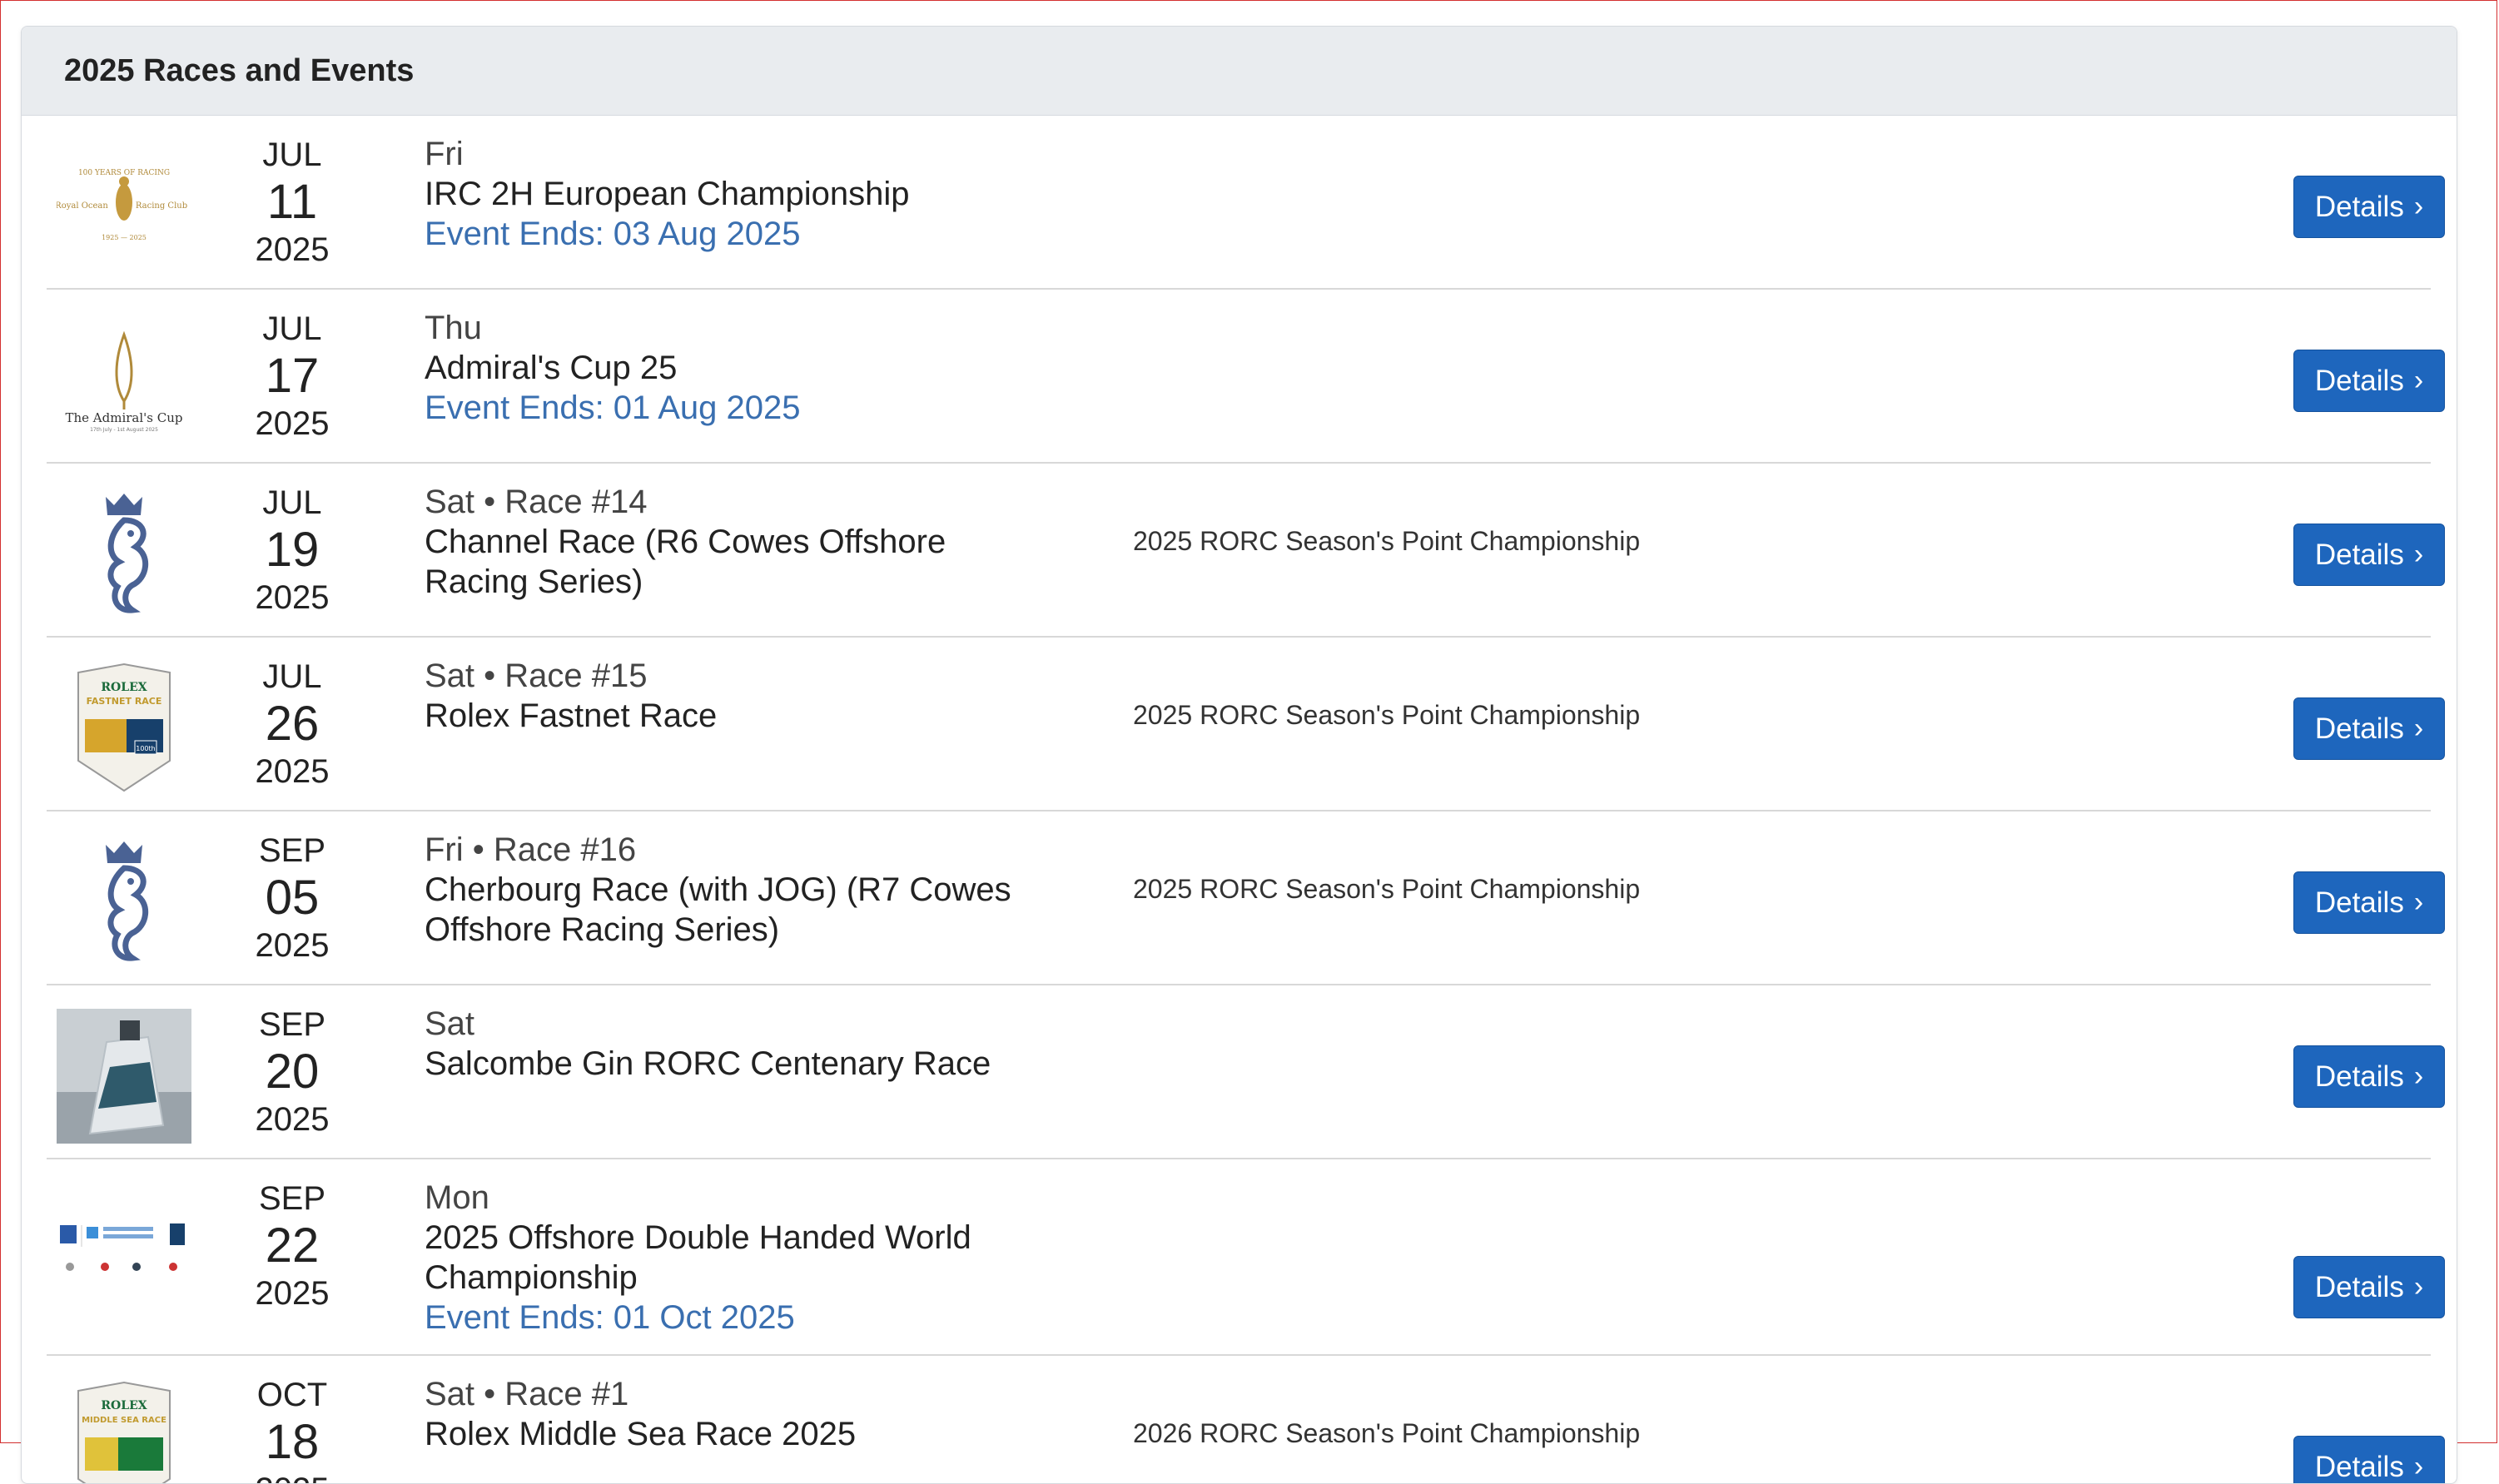 The width and height of the screenshot is (2499, 1484). I want to click on event-day: 26, so click(292, 724).